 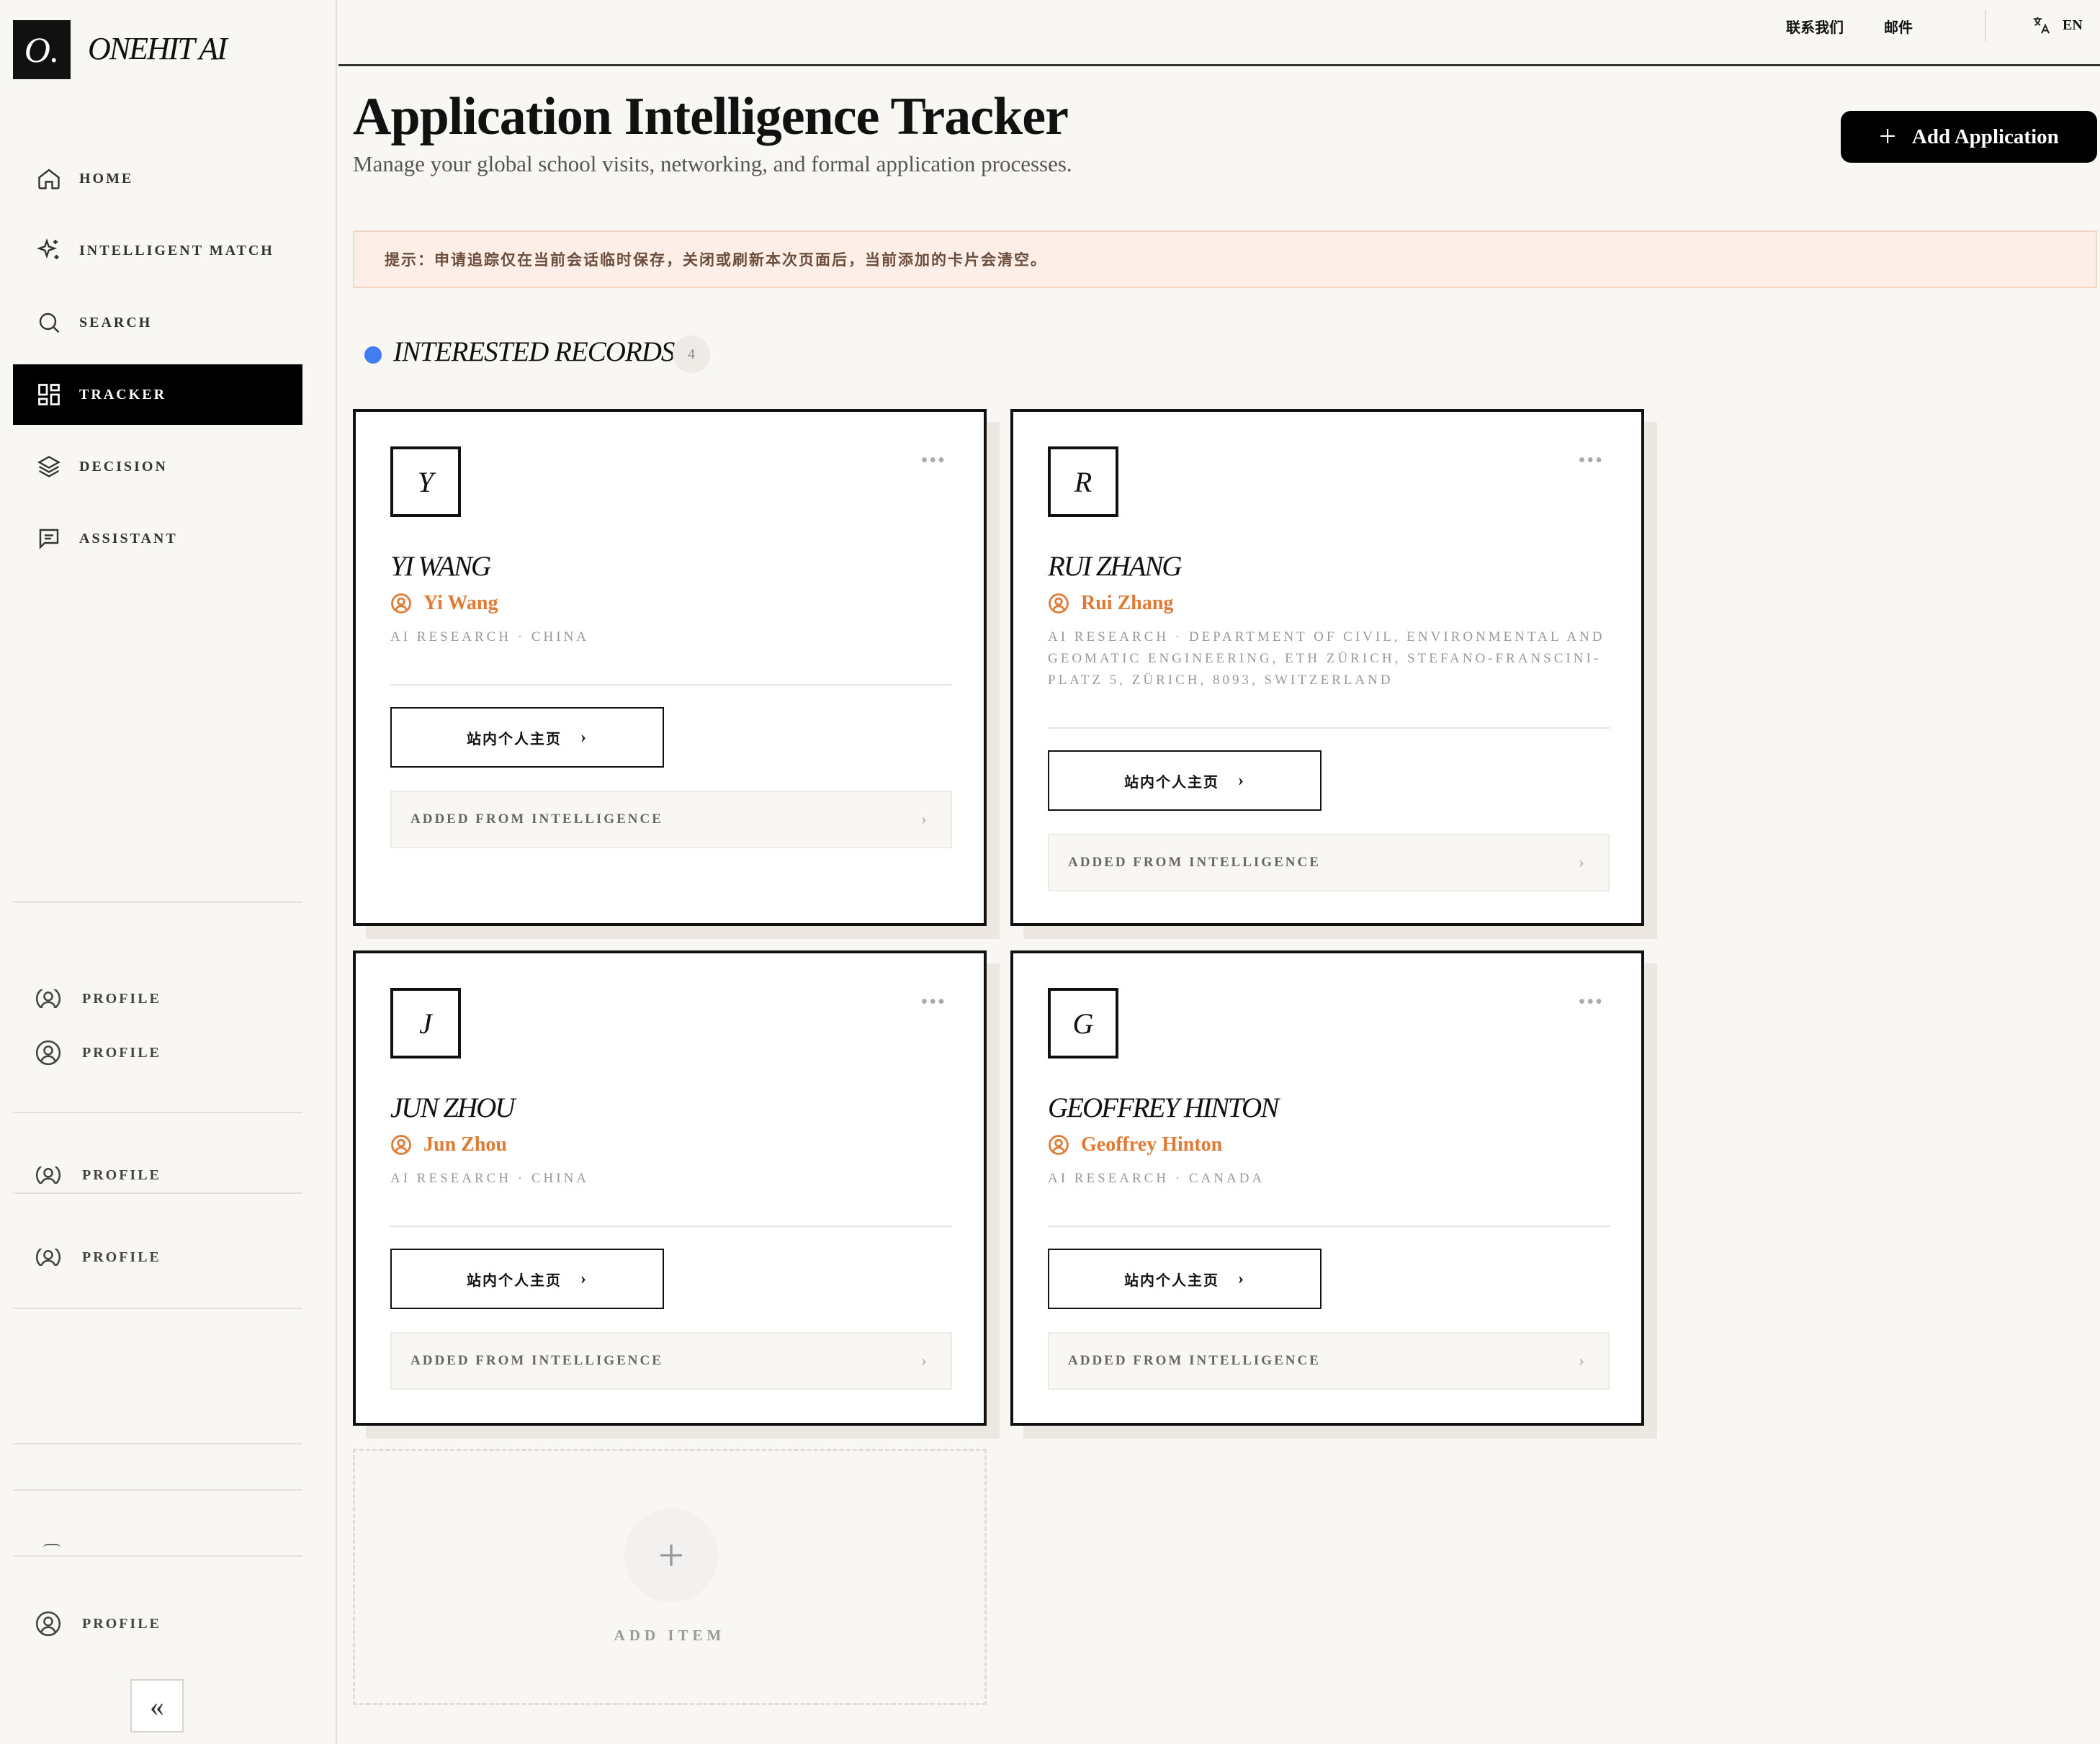 What do you see at coordinates (157, 178) in the screenshot?
I see `nav-item-home: HOME` at bounding box center [157, 178].